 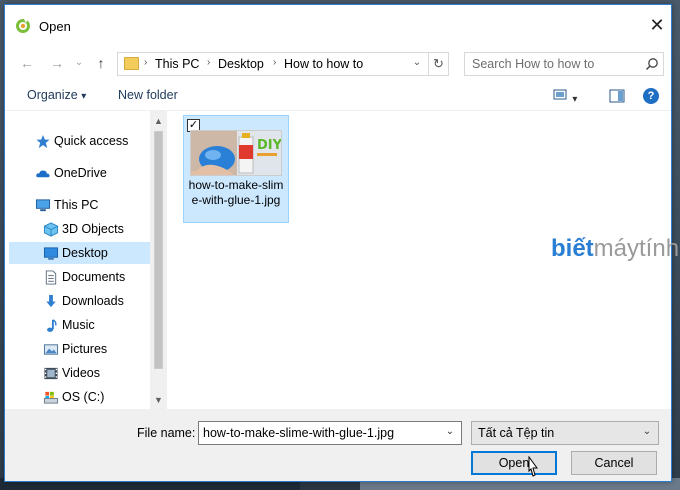 I want to click on file-item: ✓ DIY how-to-make-slime-with-glue-1.jpg, so click(x=236, y=169).